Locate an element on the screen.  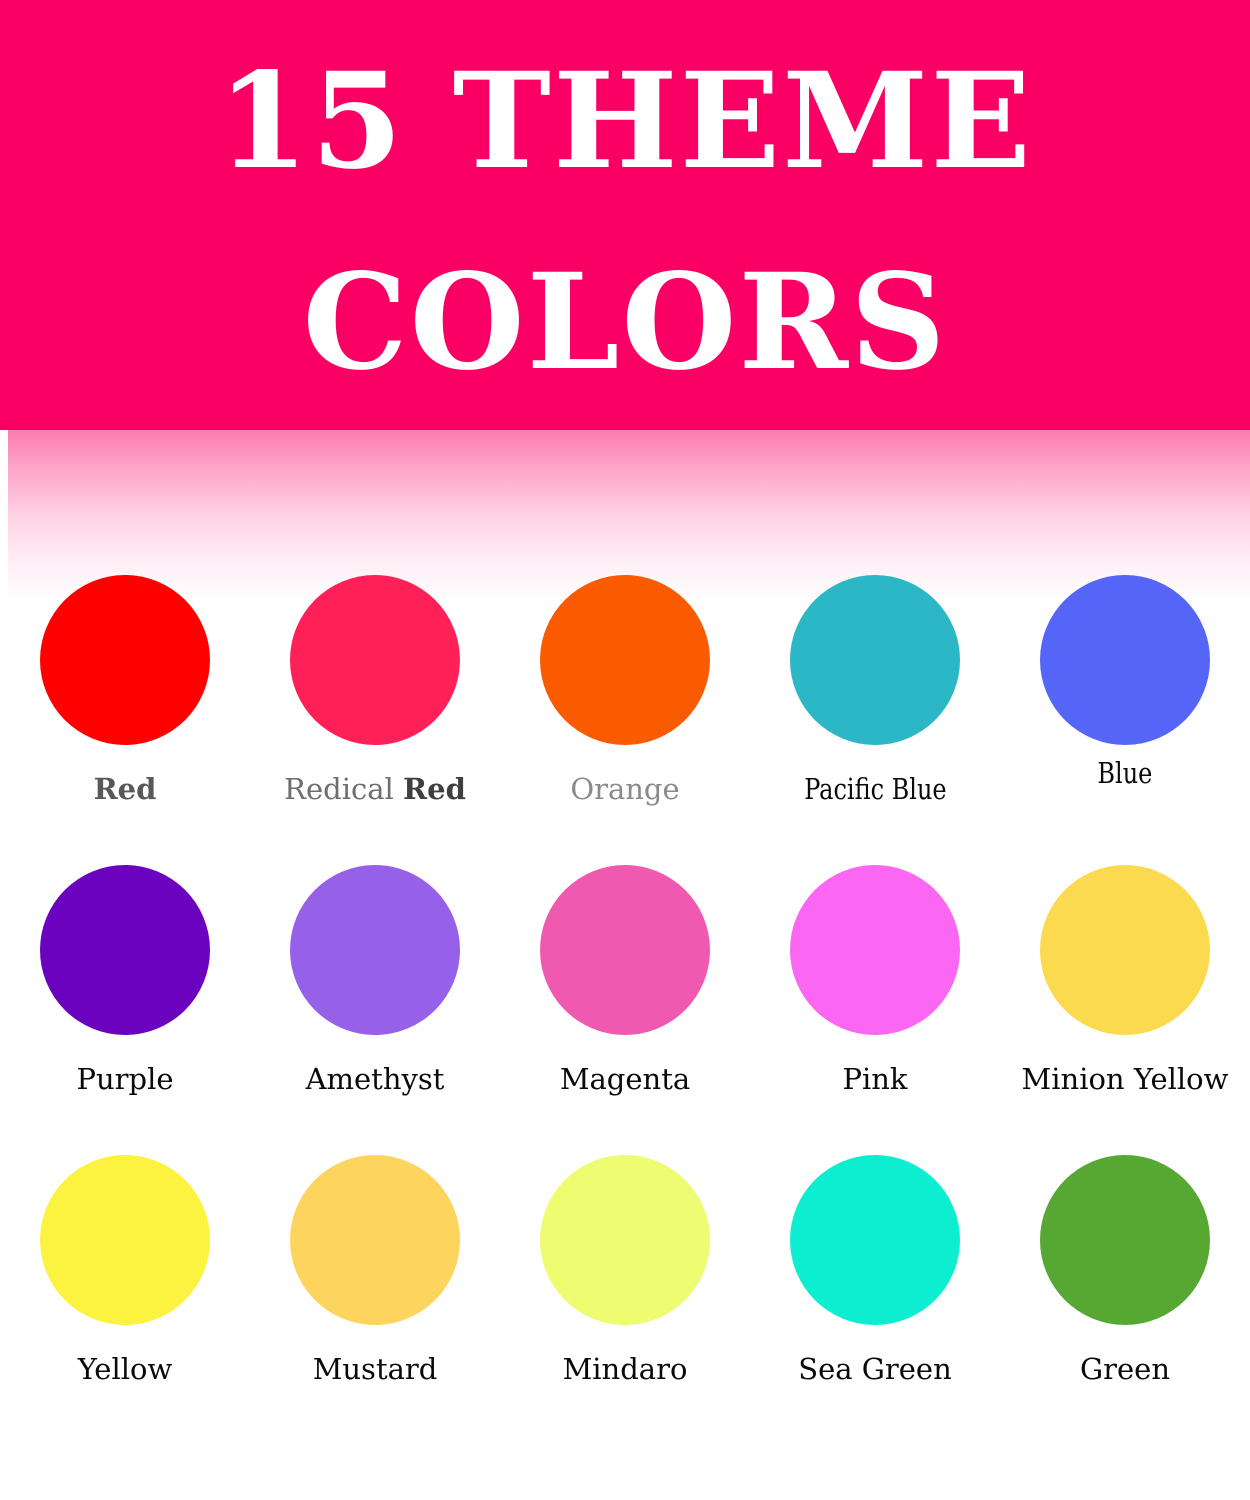
swatch-pink: Pink is located at coordinates (875, 1010).